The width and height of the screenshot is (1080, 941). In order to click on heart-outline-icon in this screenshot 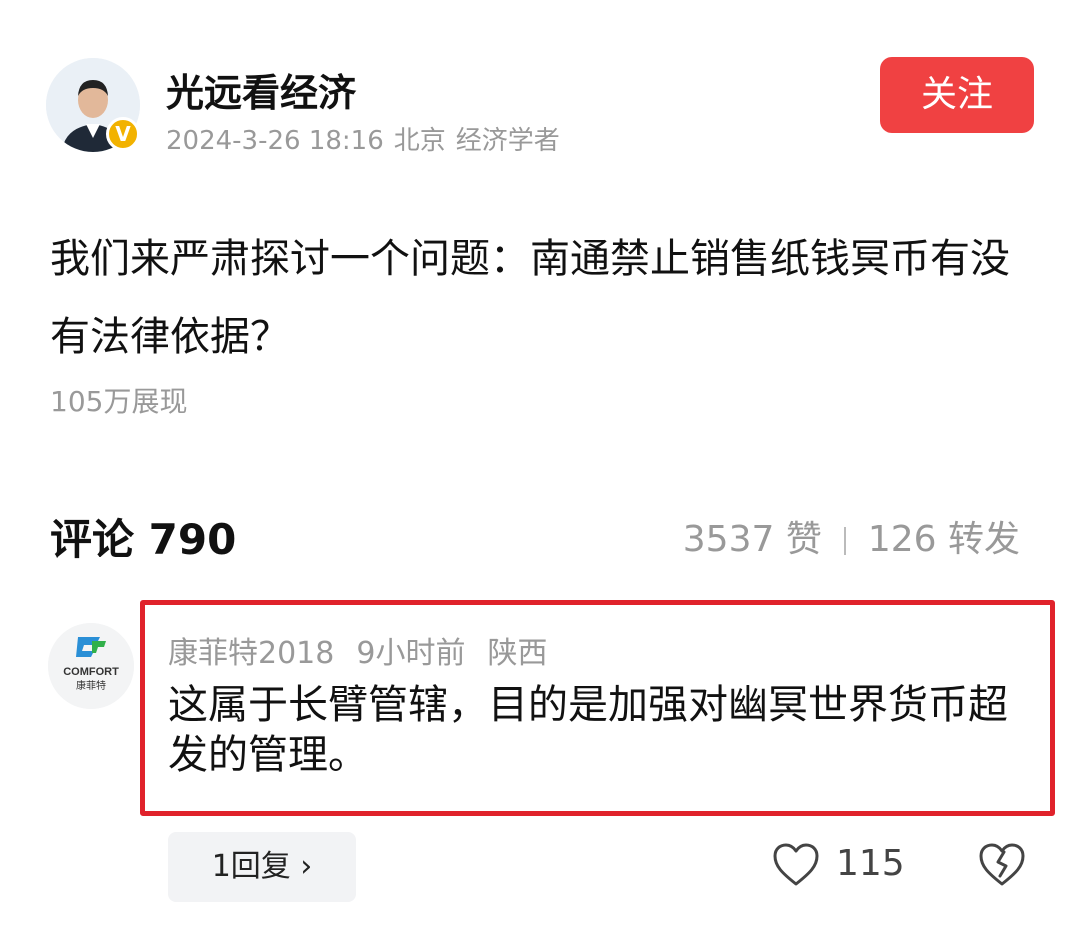, I will do `click(796, 865)`.